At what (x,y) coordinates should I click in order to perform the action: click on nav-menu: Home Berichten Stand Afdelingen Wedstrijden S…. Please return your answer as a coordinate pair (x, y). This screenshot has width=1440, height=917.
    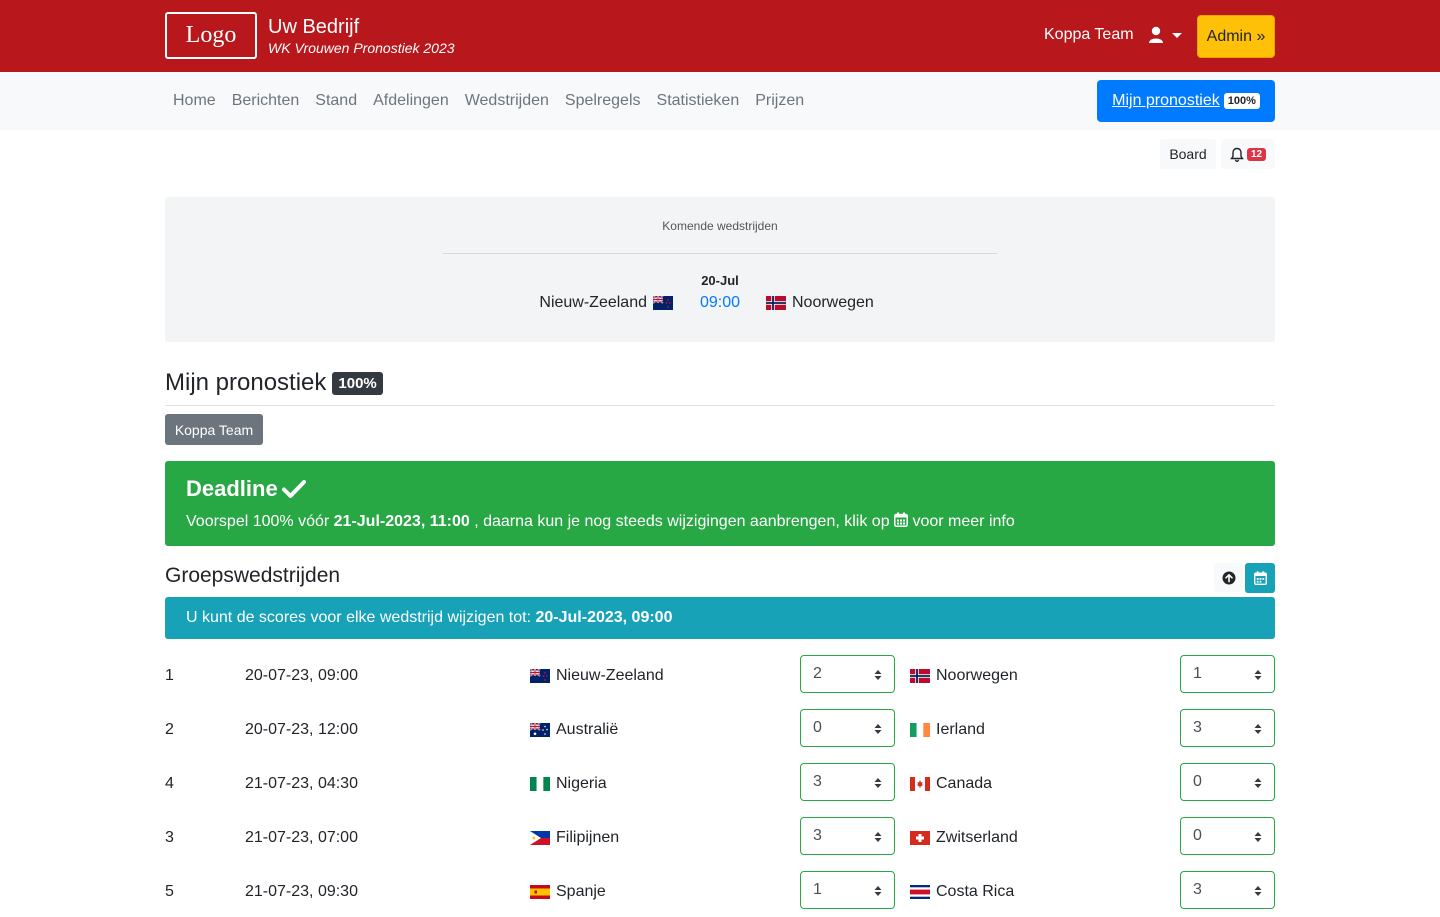
    Looking at the image, I should click on (488, 101).